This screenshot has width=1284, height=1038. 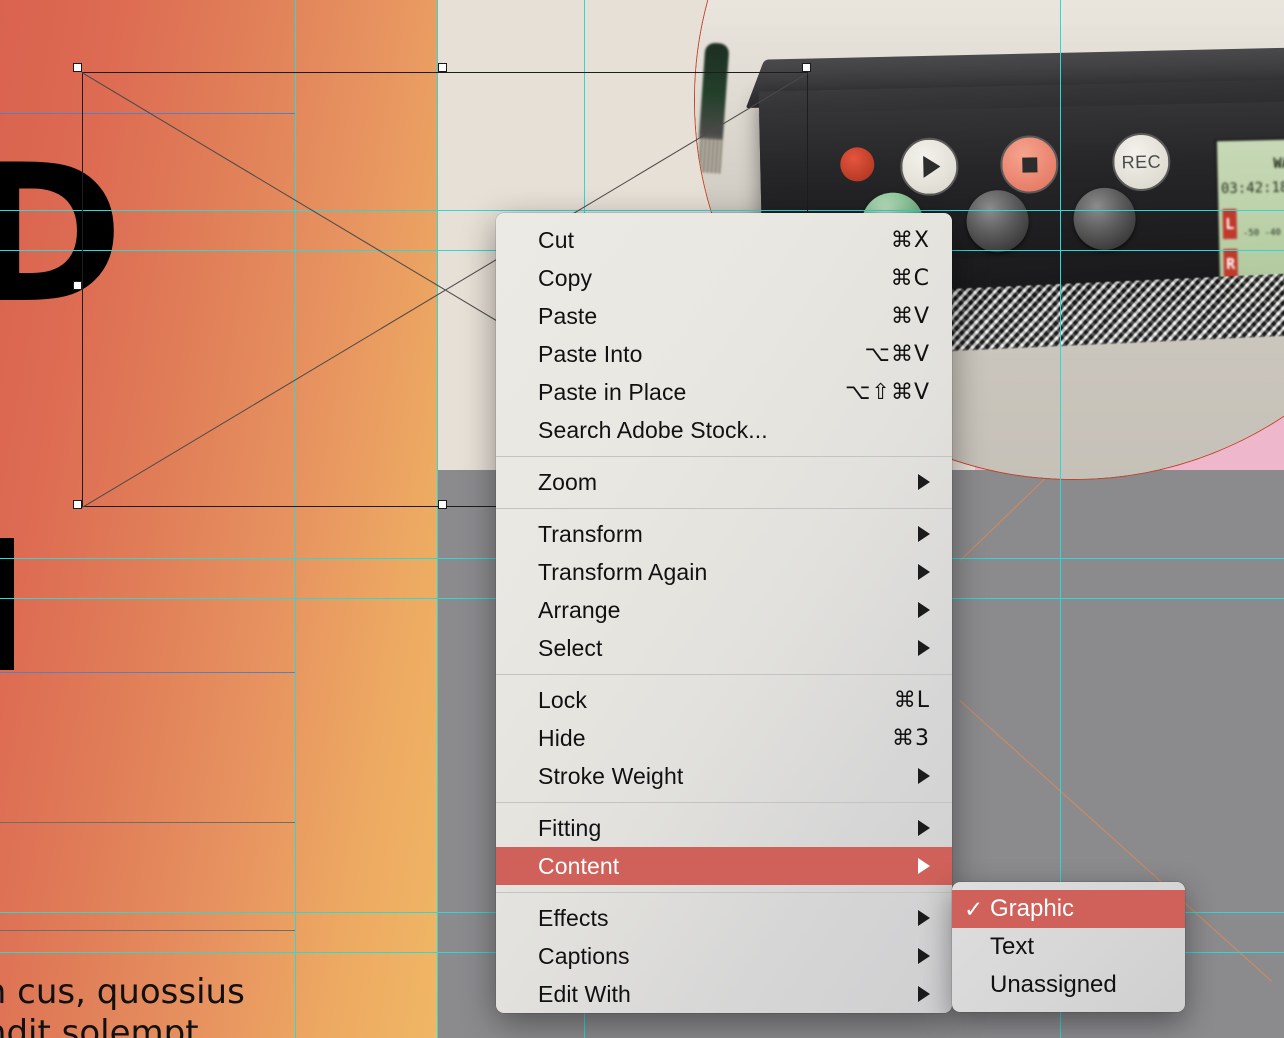 What do you see at coordinates (570, 827) in the screenshot?
I see `menu-item-label: Fitting` at bounding box center [570, 827].